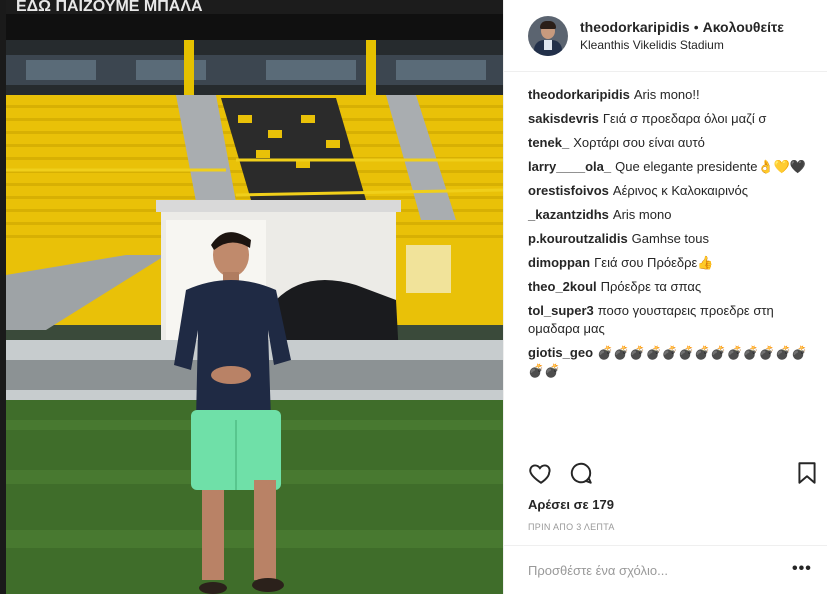 The image size is (827, 594). Describe the element at coordinates (559, 262) in the screenshot. I see `comment-username: dimoppan` at that location.